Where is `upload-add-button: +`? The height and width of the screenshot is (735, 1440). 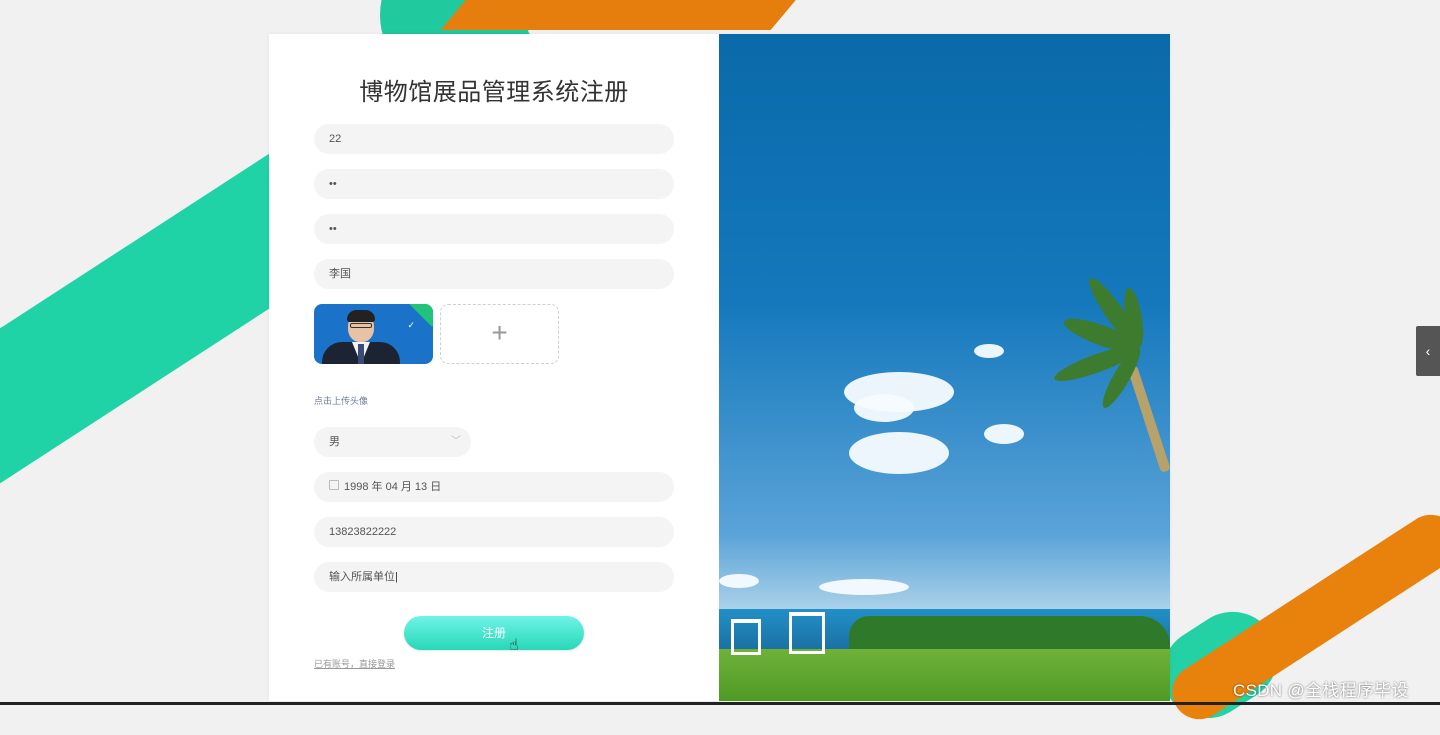 upload-add-button: + is located at coordinates (499, 334).